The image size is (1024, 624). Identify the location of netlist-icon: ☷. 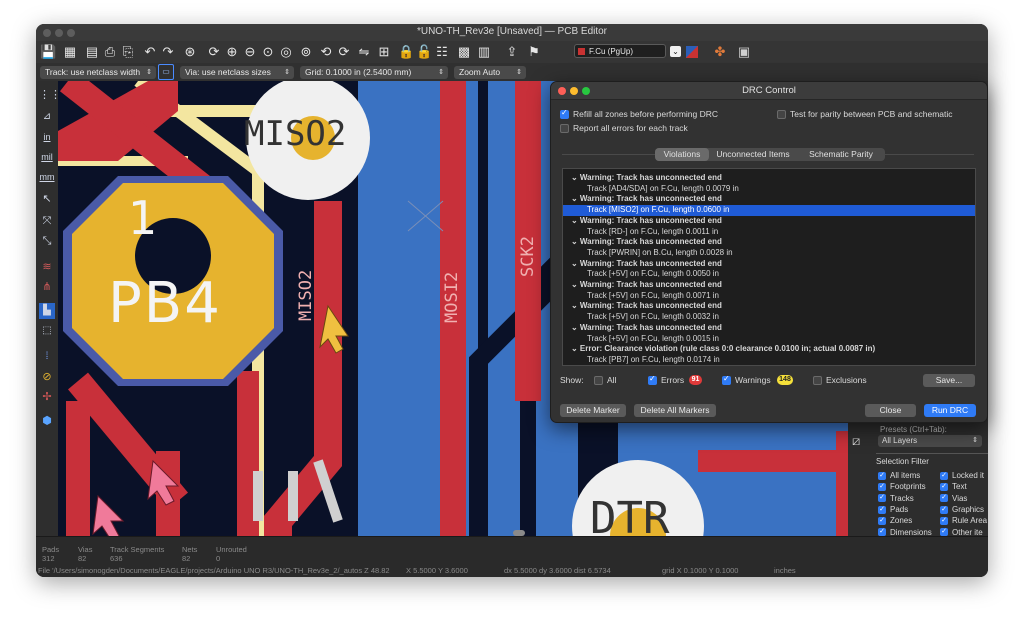
(442, 52).